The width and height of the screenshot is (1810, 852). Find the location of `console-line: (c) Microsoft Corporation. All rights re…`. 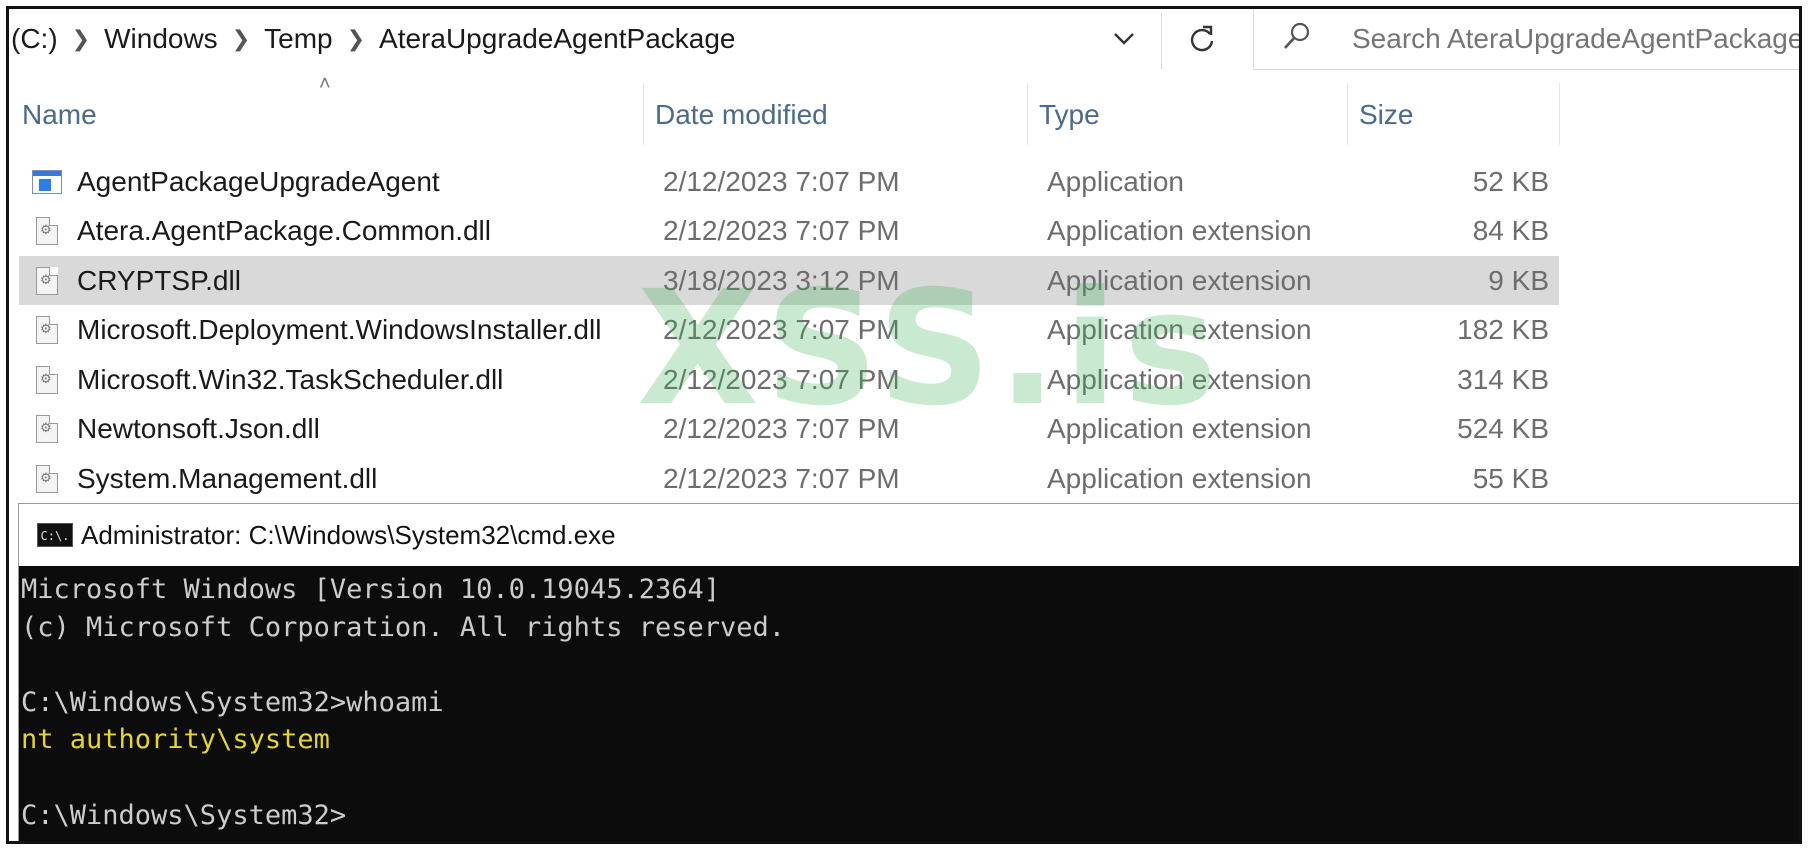

console-line: (c) Microsoft Corporation. All rights re… is located at coordinates (403, 627).